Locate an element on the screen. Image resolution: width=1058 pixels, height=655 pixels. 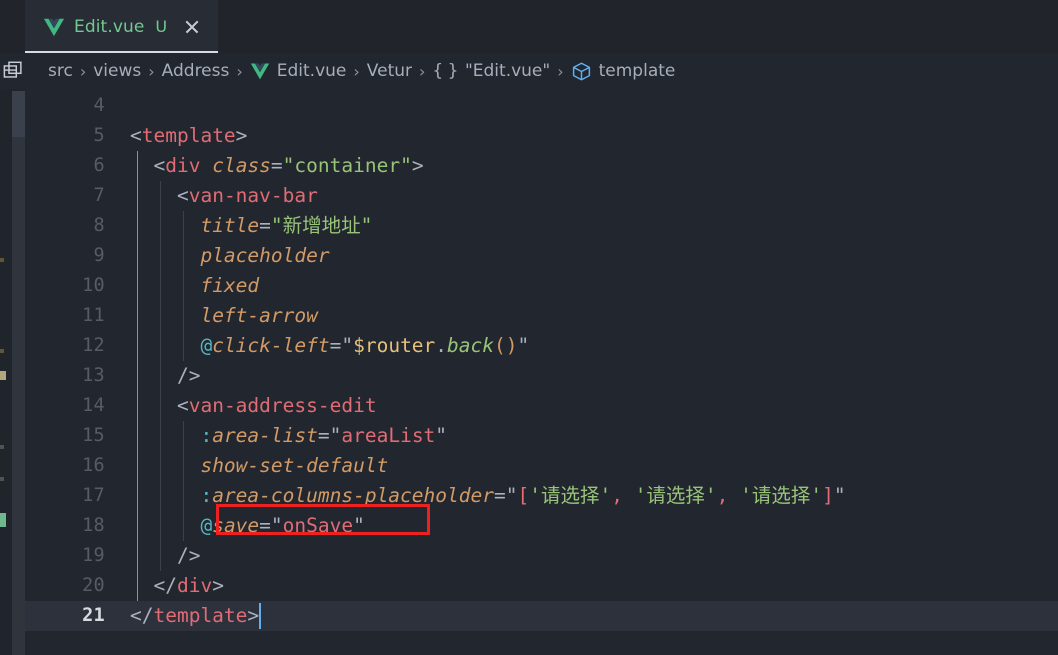
token-attr: save is located at coordinates (236, 525).